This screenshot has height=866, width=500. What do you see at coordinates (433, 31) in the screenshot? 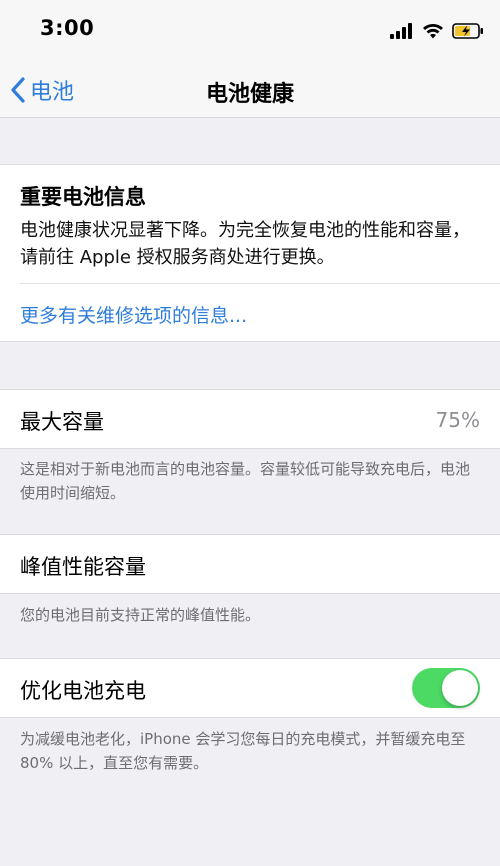
I see `wifi-icon` at bounding box center [433, 31].